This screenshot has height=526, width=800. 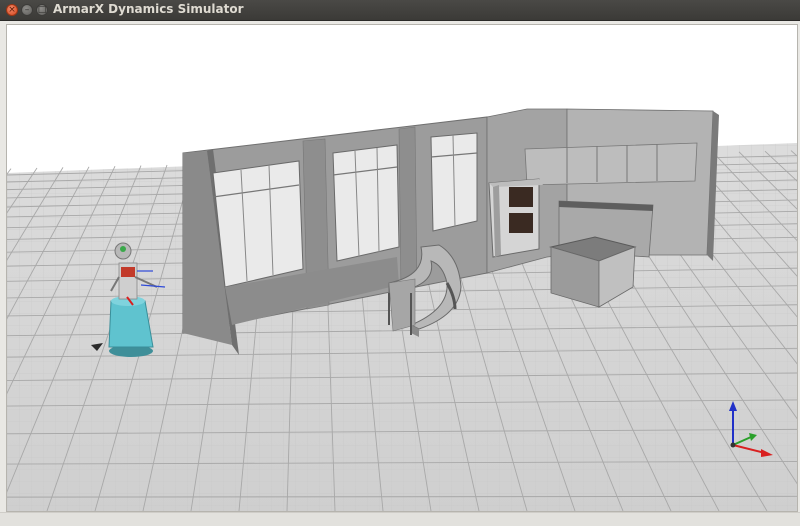 I want to click on oven-unit, so click(x=515, y=218).